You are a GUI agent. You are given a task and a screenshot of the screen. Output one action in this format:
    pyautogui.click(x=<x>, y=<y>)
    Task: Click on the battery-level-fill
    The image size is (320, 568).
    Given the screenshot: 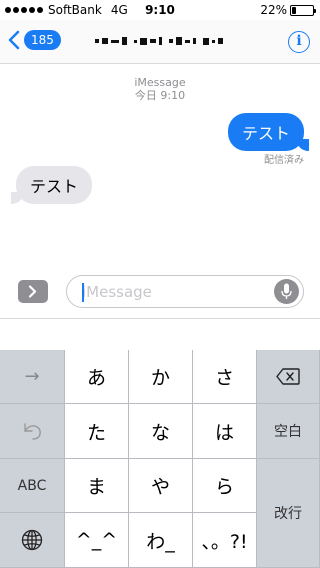 What is the action you would take?
    pyautogui.click(x=294, y=10)
    